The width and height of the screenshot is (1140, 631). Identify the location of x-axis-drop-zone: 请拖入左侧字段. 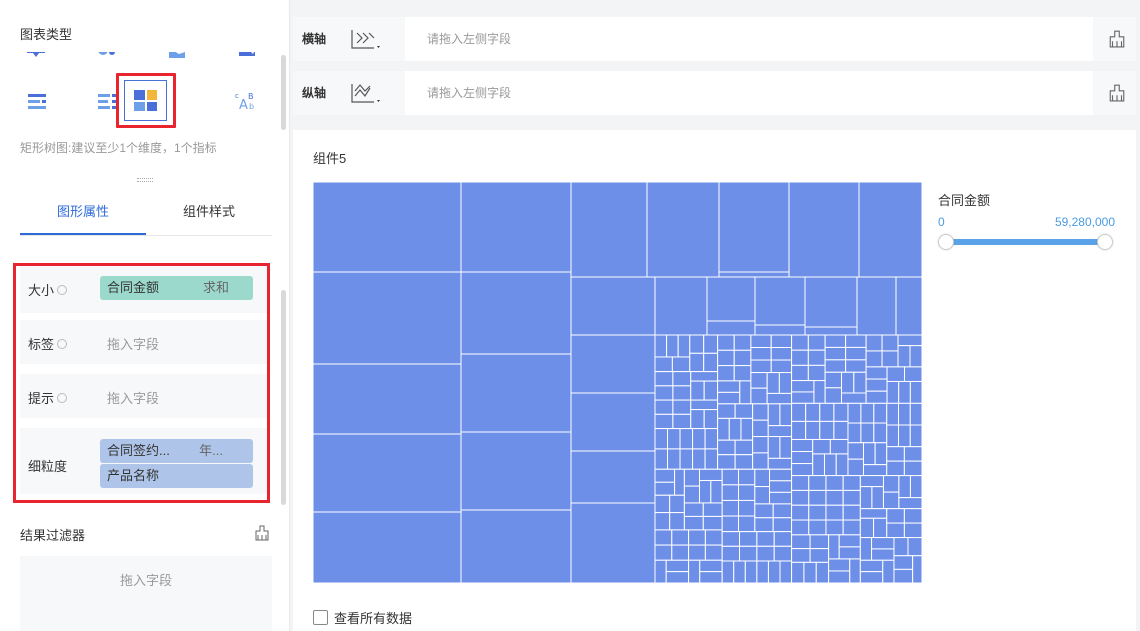
(749, 39).